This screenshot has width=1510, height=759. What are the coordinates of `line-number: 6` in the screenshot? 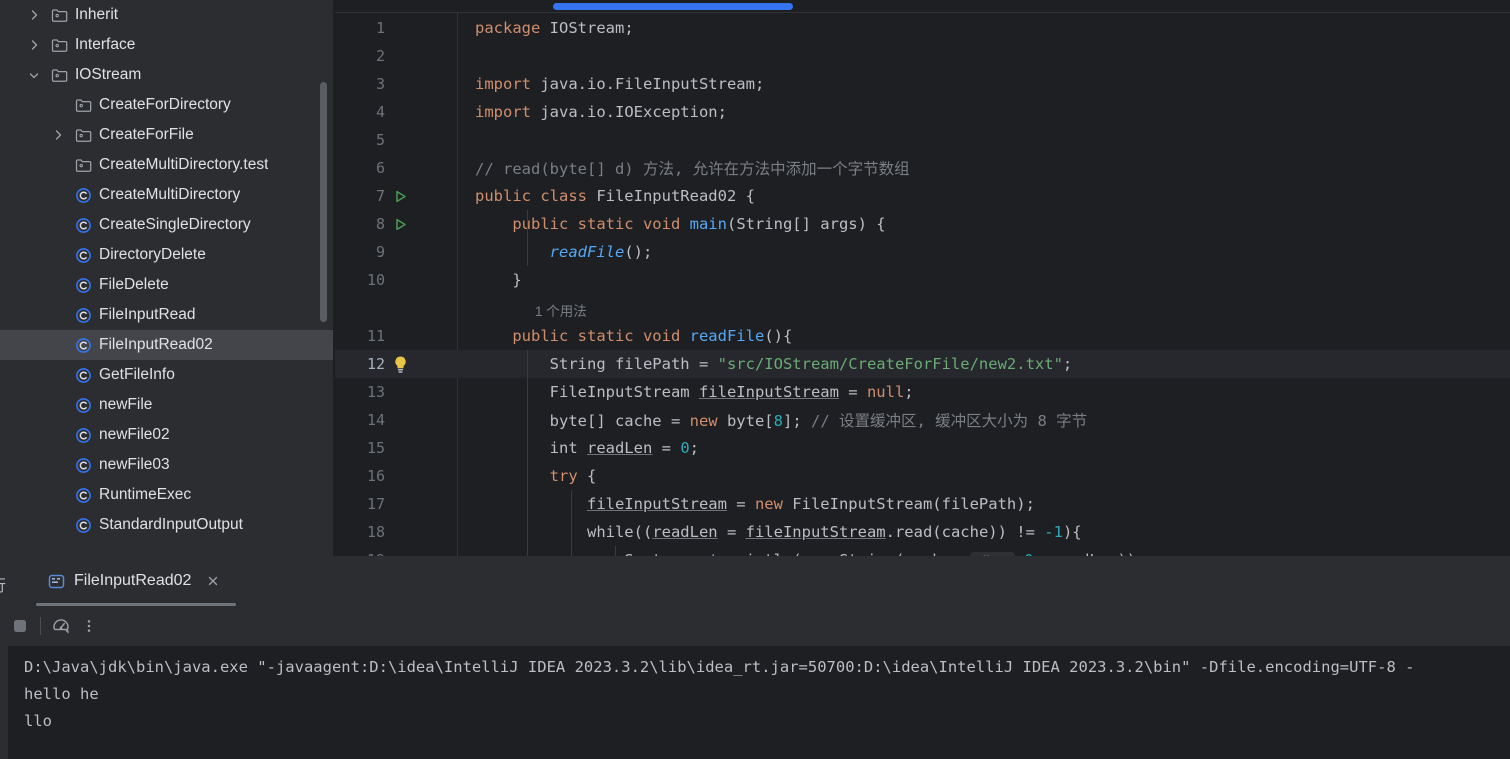 It's located at (380, 168).